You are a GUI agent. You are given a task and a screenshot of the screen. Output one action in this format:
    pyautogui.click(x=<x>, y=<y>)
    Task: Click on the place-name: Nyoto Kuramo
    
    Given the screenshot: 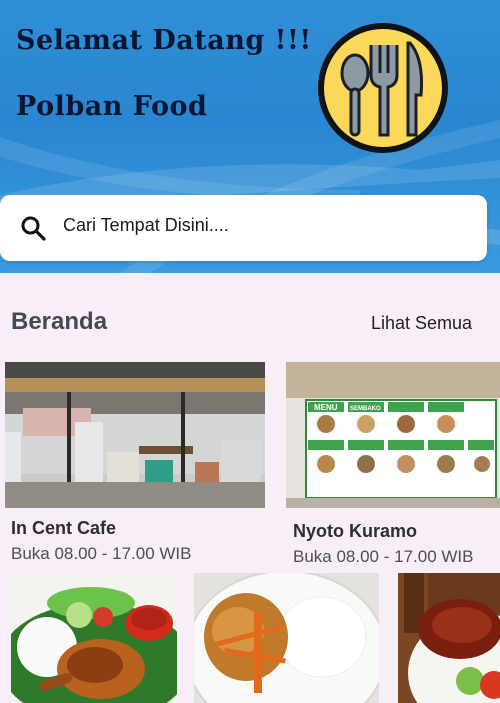 What is the action you would take?
    pyautogui.click(x=355, y=531)
    